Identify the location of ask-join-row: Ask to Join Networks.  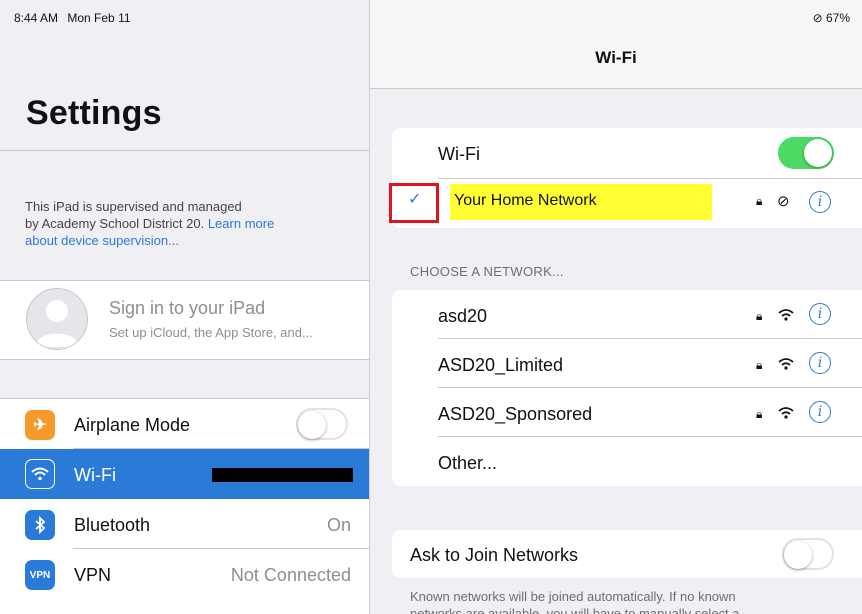
(627, 554).